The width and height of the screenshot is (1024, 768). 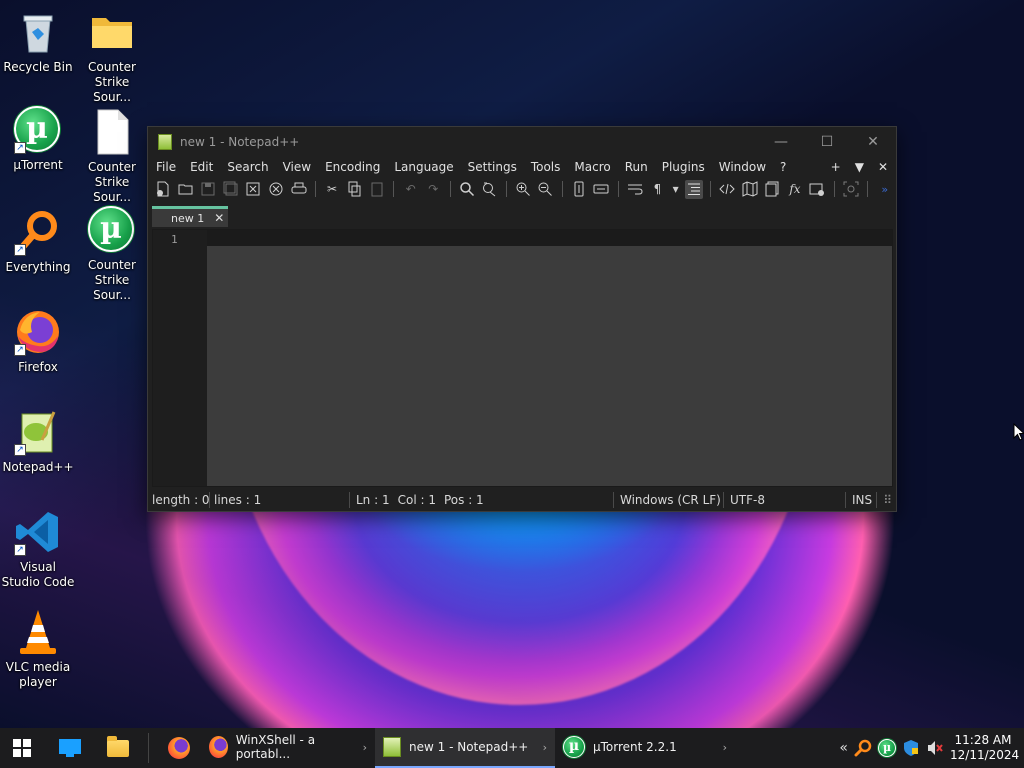 What do you see at coordinates (201, 167) in the screenshot?
I see `menu-edit: Edit` at bounding box center [201, 167].